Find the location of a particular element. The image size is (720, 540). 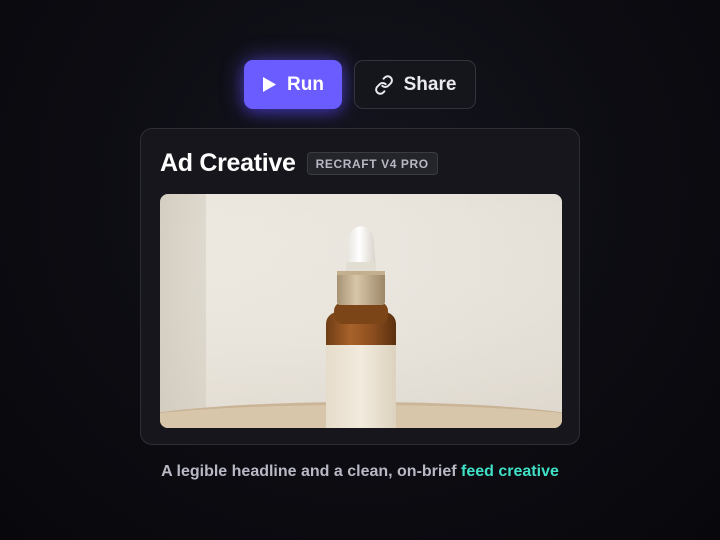

card-header: Ad Creative RECRAFT V4 PRO is located at coordinates (299, 163).